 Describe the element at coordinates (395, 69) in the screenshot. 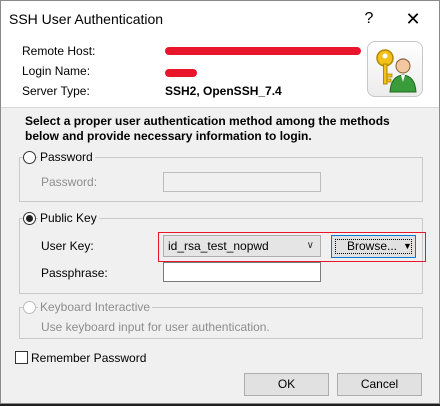

I see `user-key-icon` at that location.